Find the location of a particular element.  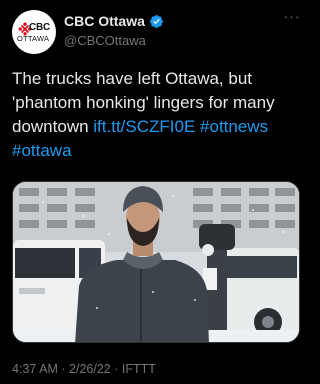

name-row: CBC Ottawa is located at coordinates (114, 21).